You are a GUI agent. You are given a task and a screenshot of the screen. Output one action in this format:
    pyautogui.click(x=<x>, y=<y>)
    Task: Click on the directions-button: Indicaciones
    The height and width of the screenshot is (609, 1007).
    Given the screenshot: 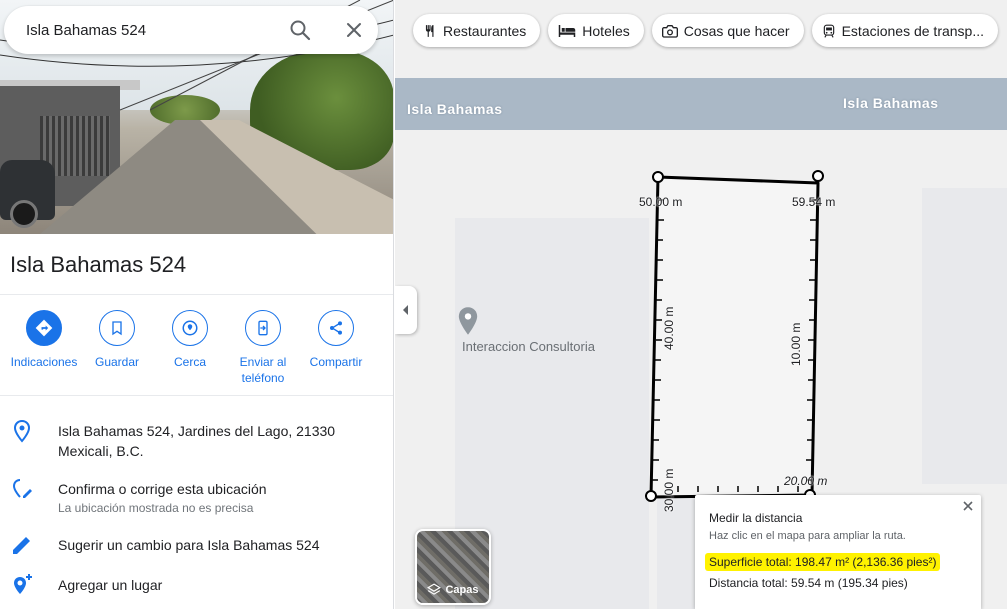 What is the action you would take?
    pyautogui.click(x=44, y=340)
    